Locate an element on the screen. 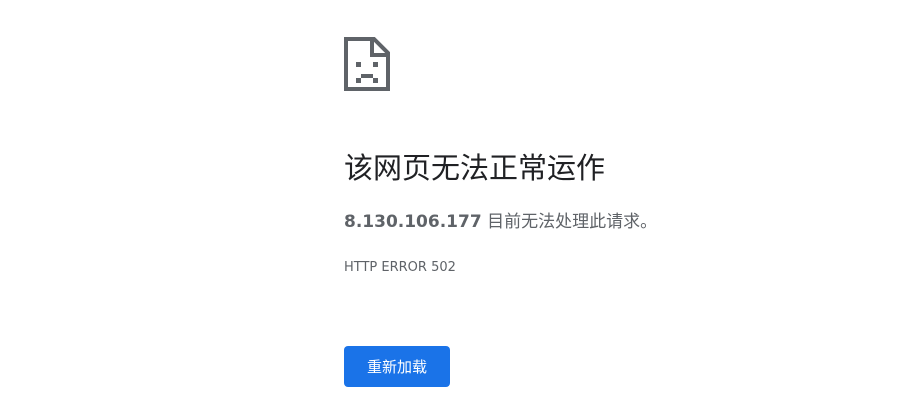  page-title: 该网页无法正常运作 is located at coordinates (475, 168).